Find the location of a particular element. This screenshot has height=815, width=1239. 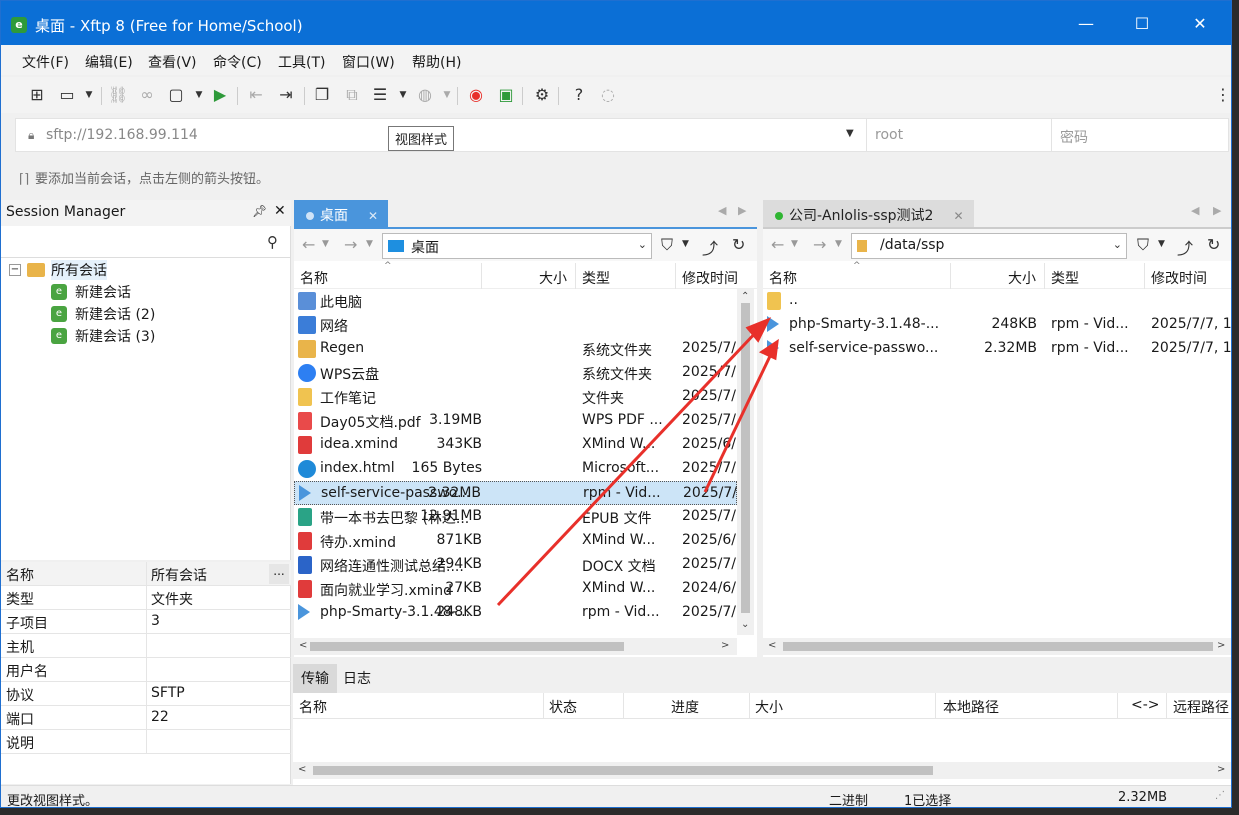

password-field: 密码 is located at coordinates (1140, 135).